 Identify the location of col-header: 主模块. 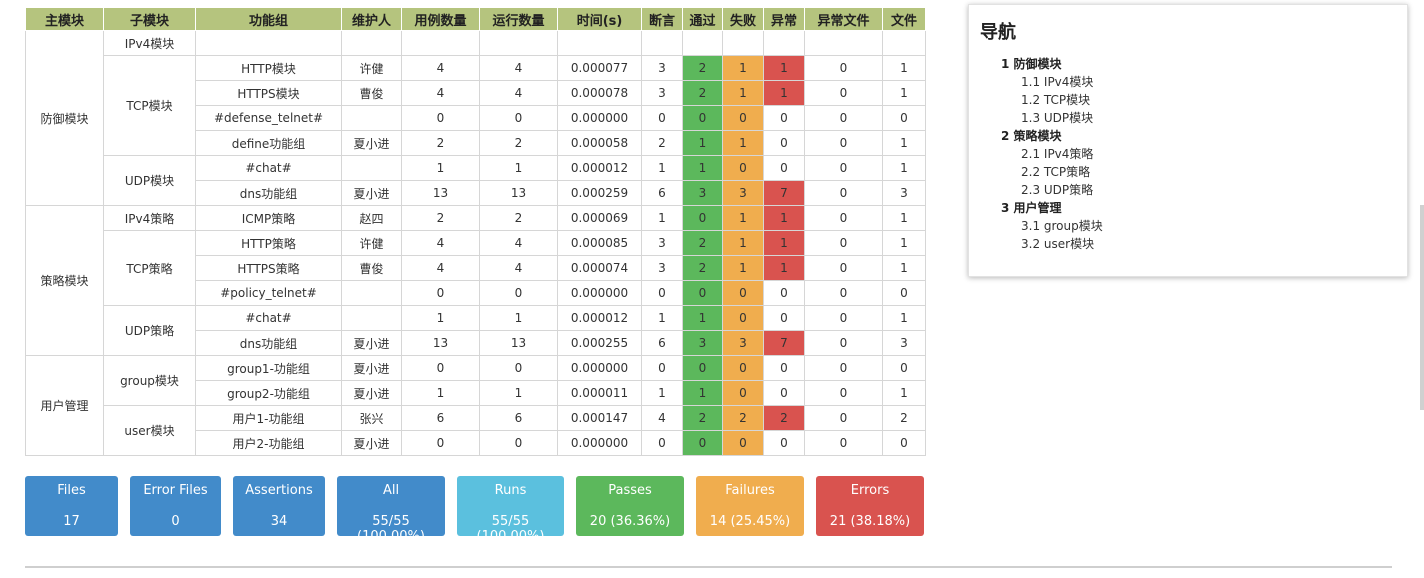
(64, 19).